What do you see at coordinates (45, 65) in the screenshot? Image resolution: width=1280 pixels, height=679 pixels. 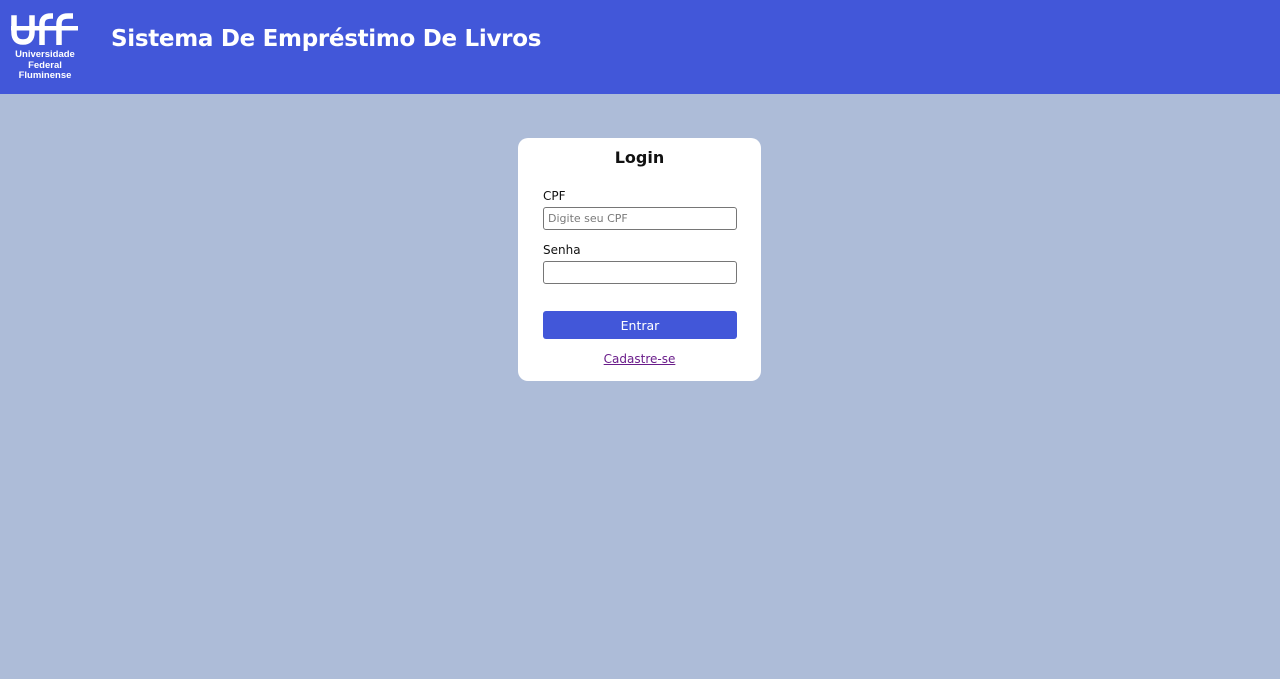 I see `logo-text: Universidade Federal Fluminense` at bounding box center [45, 65].